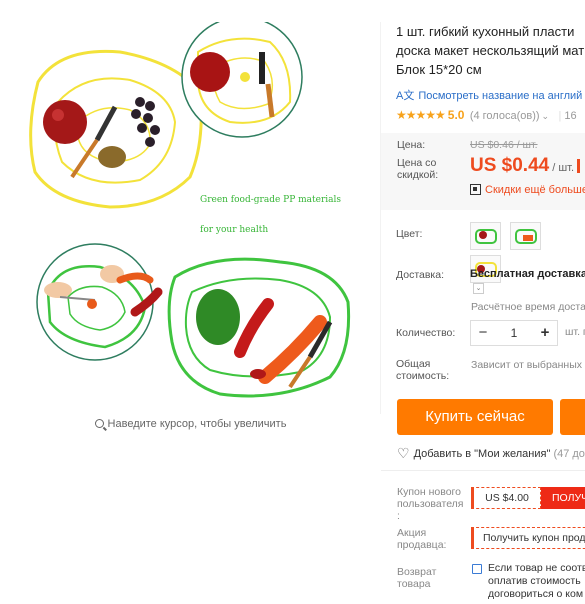 This screenshot has height=604, width=585. I want to click on new-user-coupon-label: Купон нового пользователя :, so click(430, 504).